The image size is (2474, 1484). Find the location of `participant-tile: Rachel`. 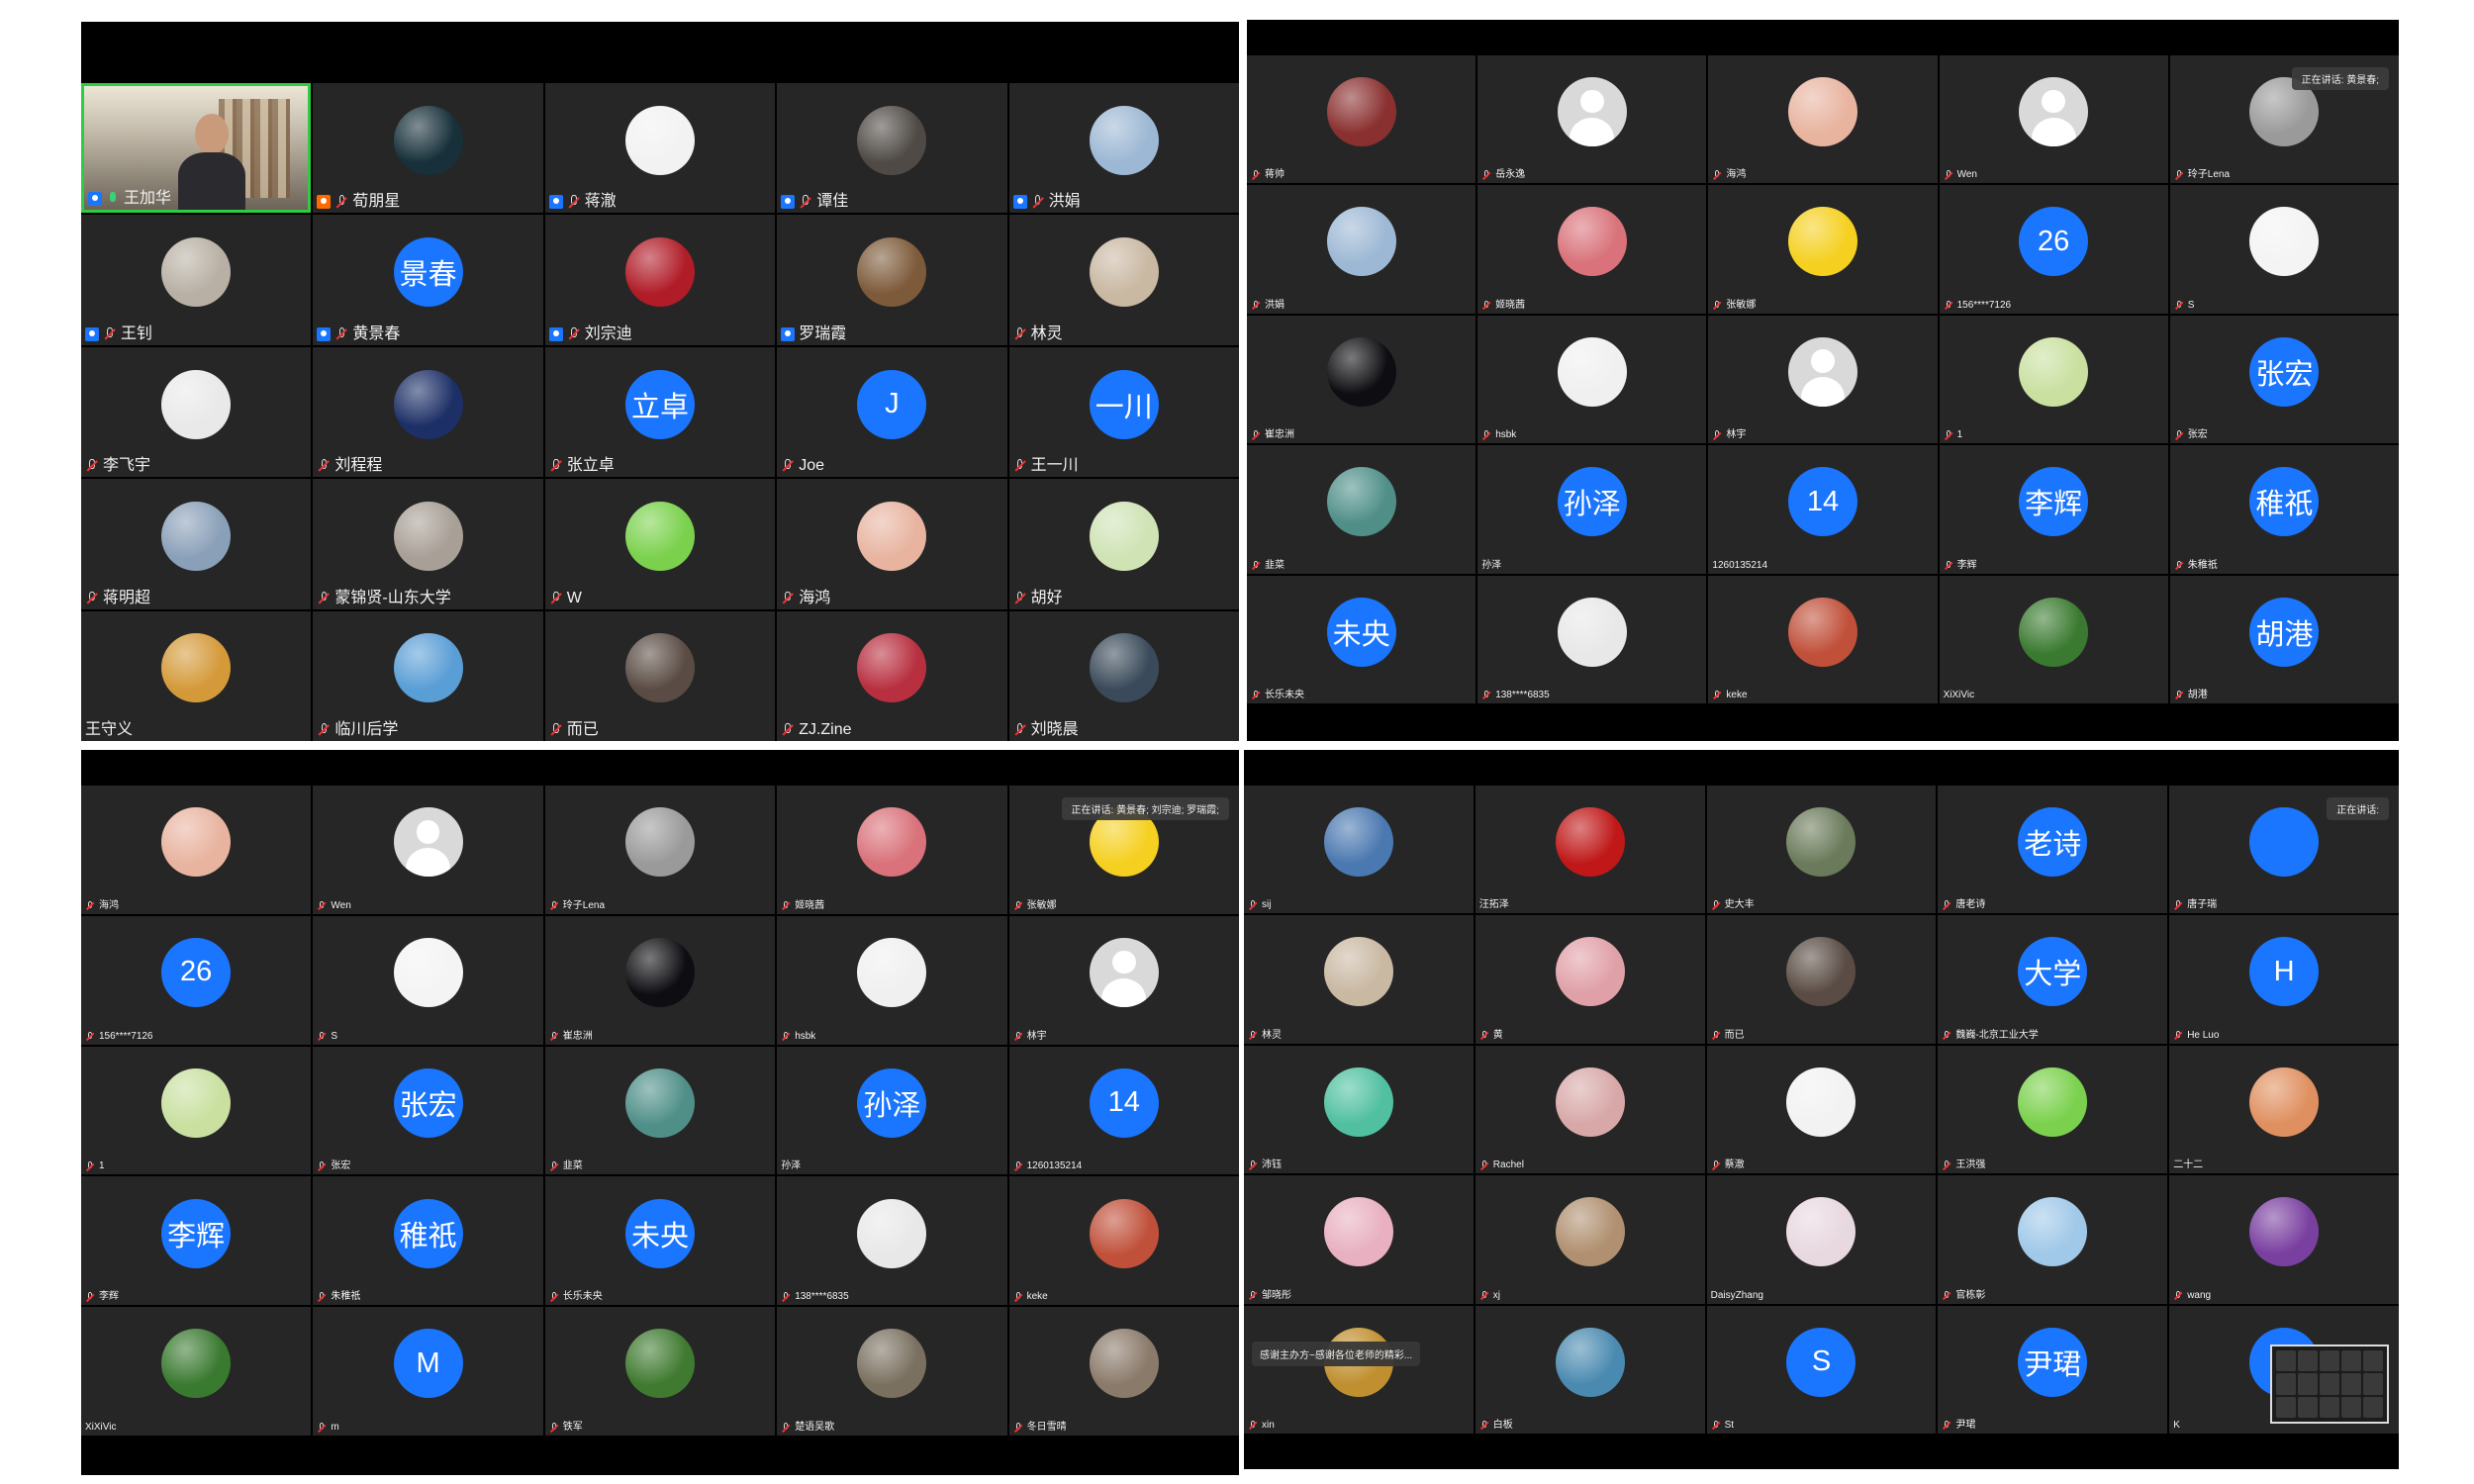

participant-tile: Rachel is located at coordinates (1590, 1109).